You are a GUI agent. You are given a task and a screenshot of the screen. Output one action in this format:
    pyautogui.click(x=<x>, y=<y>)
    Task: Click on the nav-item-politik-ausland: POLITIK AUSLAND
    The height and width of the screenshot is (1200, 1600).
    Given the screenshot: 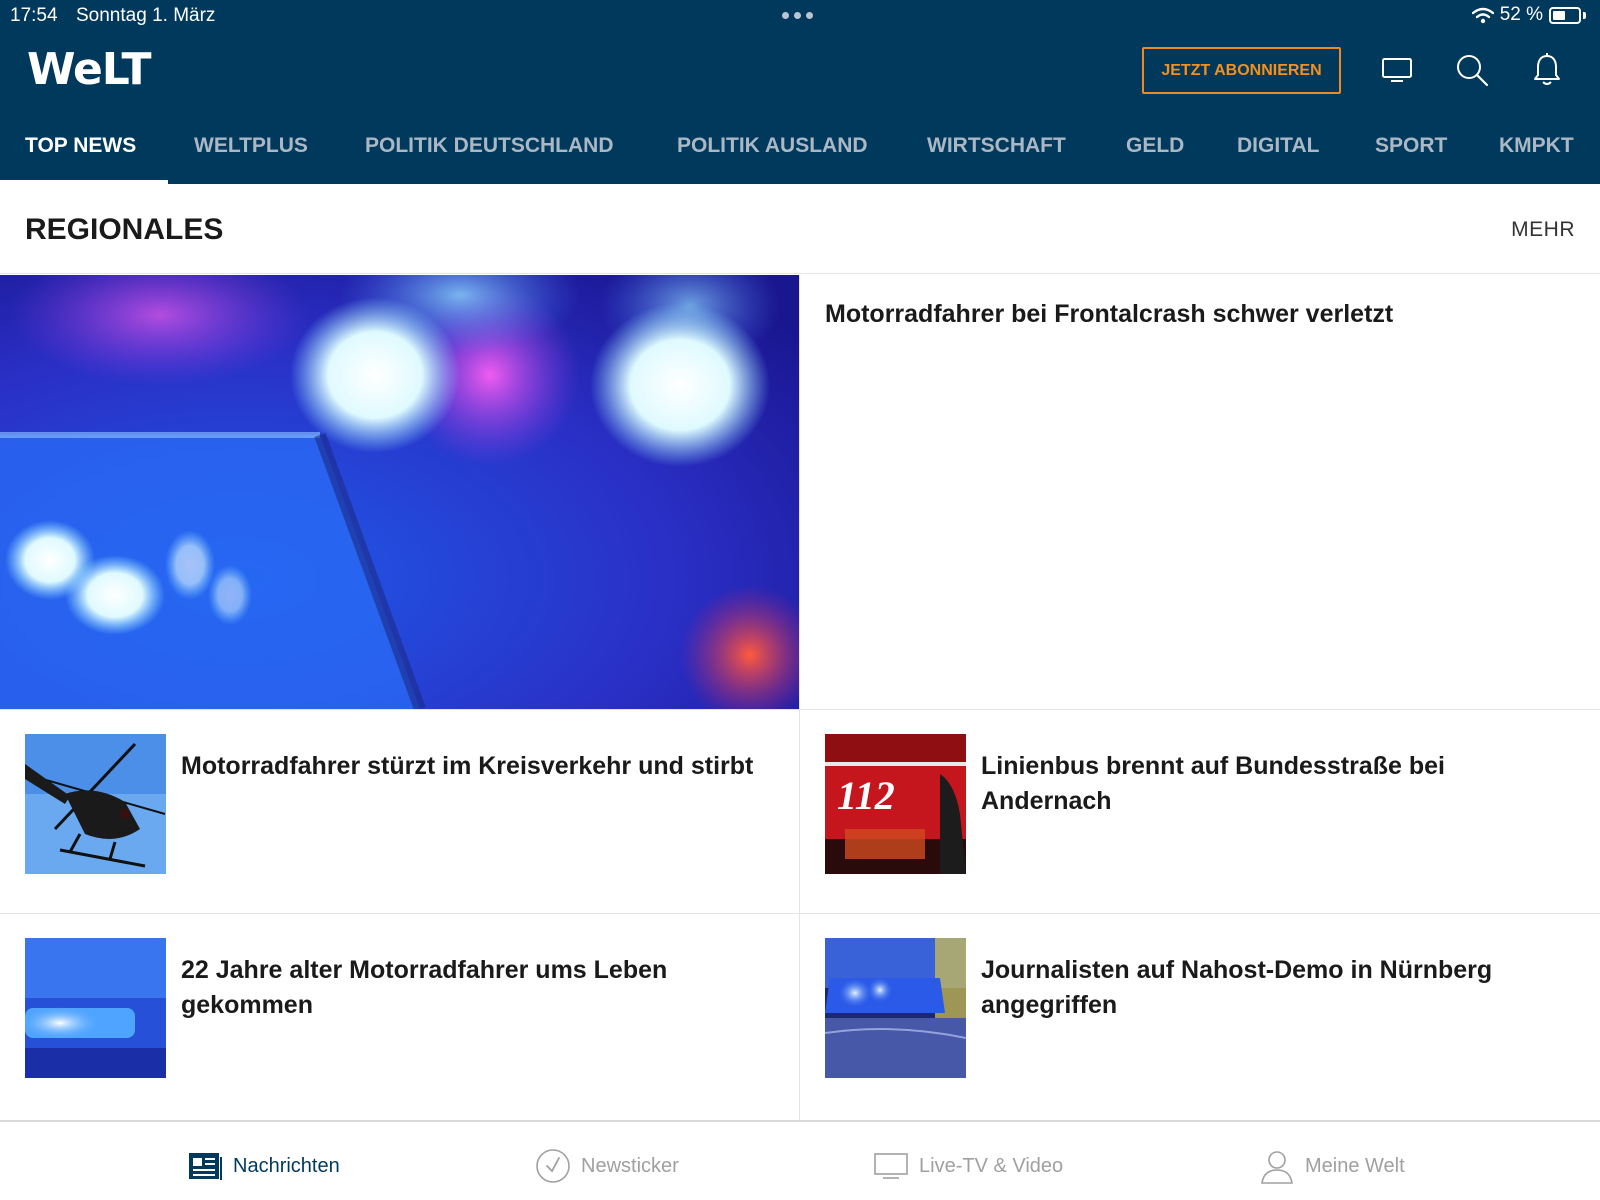 What is the action you would take?
    pyautogui.click(x=772, y=146)
    